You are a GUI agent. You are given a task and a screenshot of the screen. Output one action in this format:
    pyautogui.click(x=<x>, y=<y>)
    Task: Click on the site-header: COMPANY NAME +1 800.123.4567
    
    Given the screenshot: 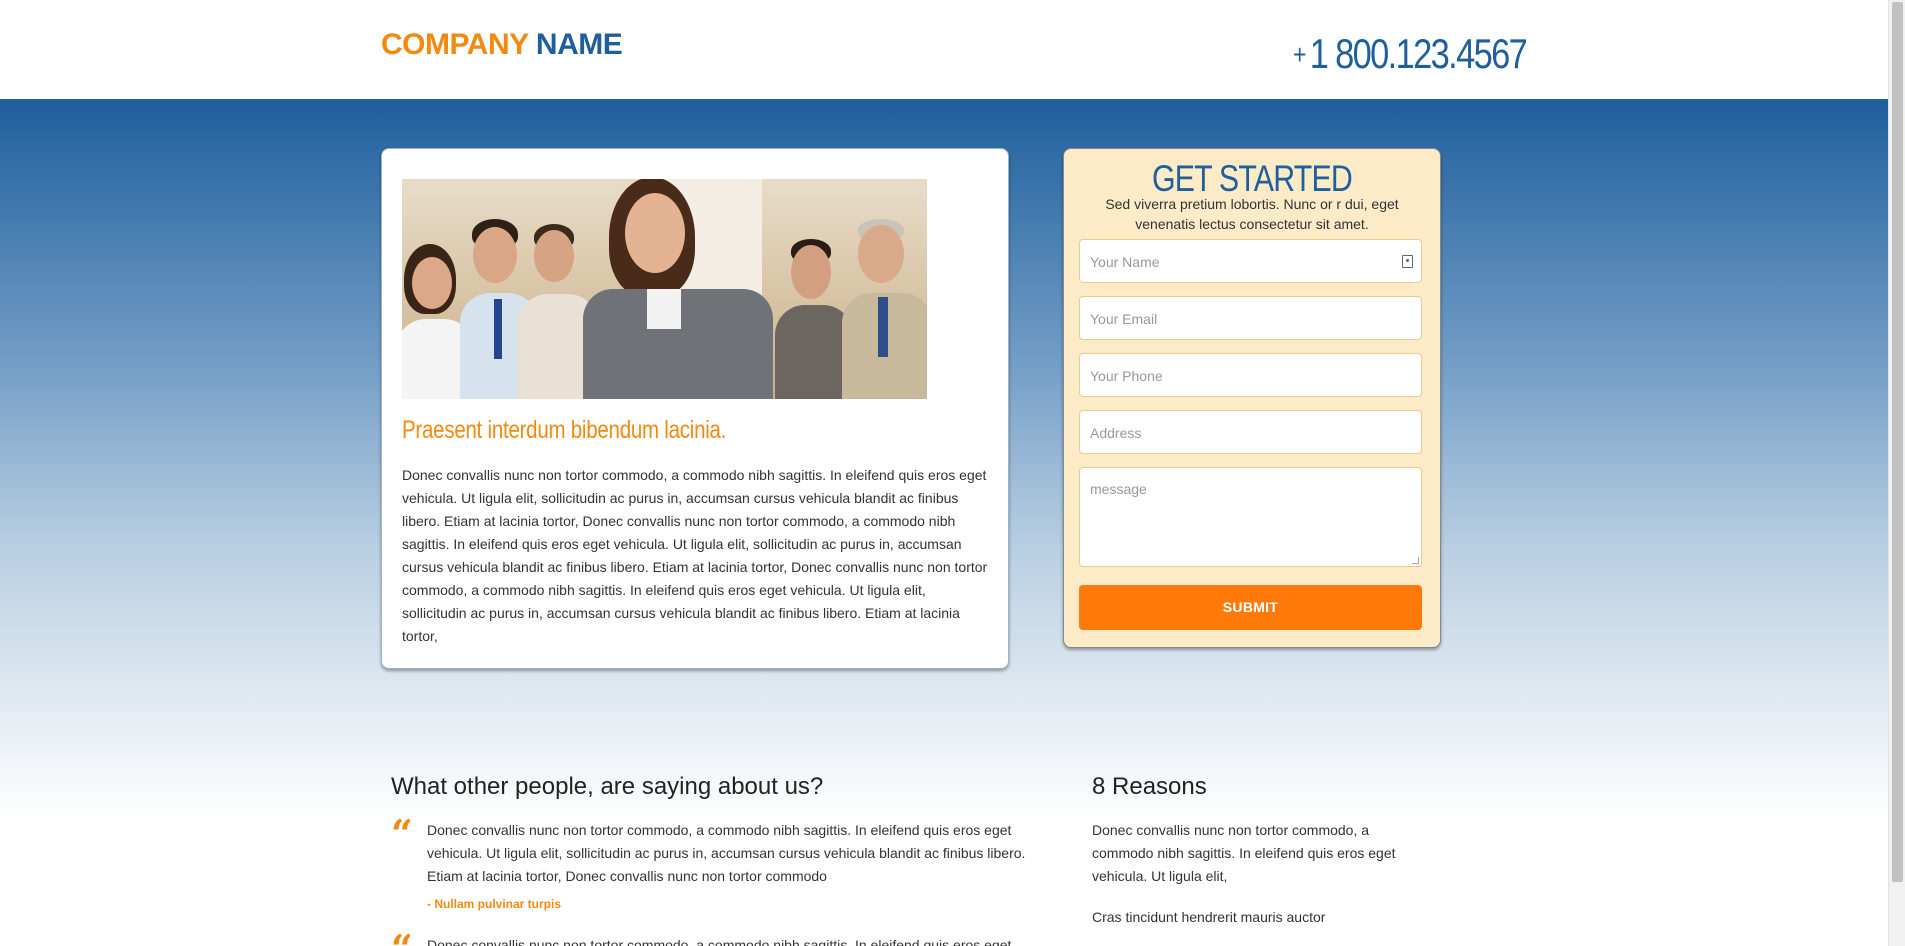 What is the action you would take?
    pyautogui.click(x=944, y=49)
    